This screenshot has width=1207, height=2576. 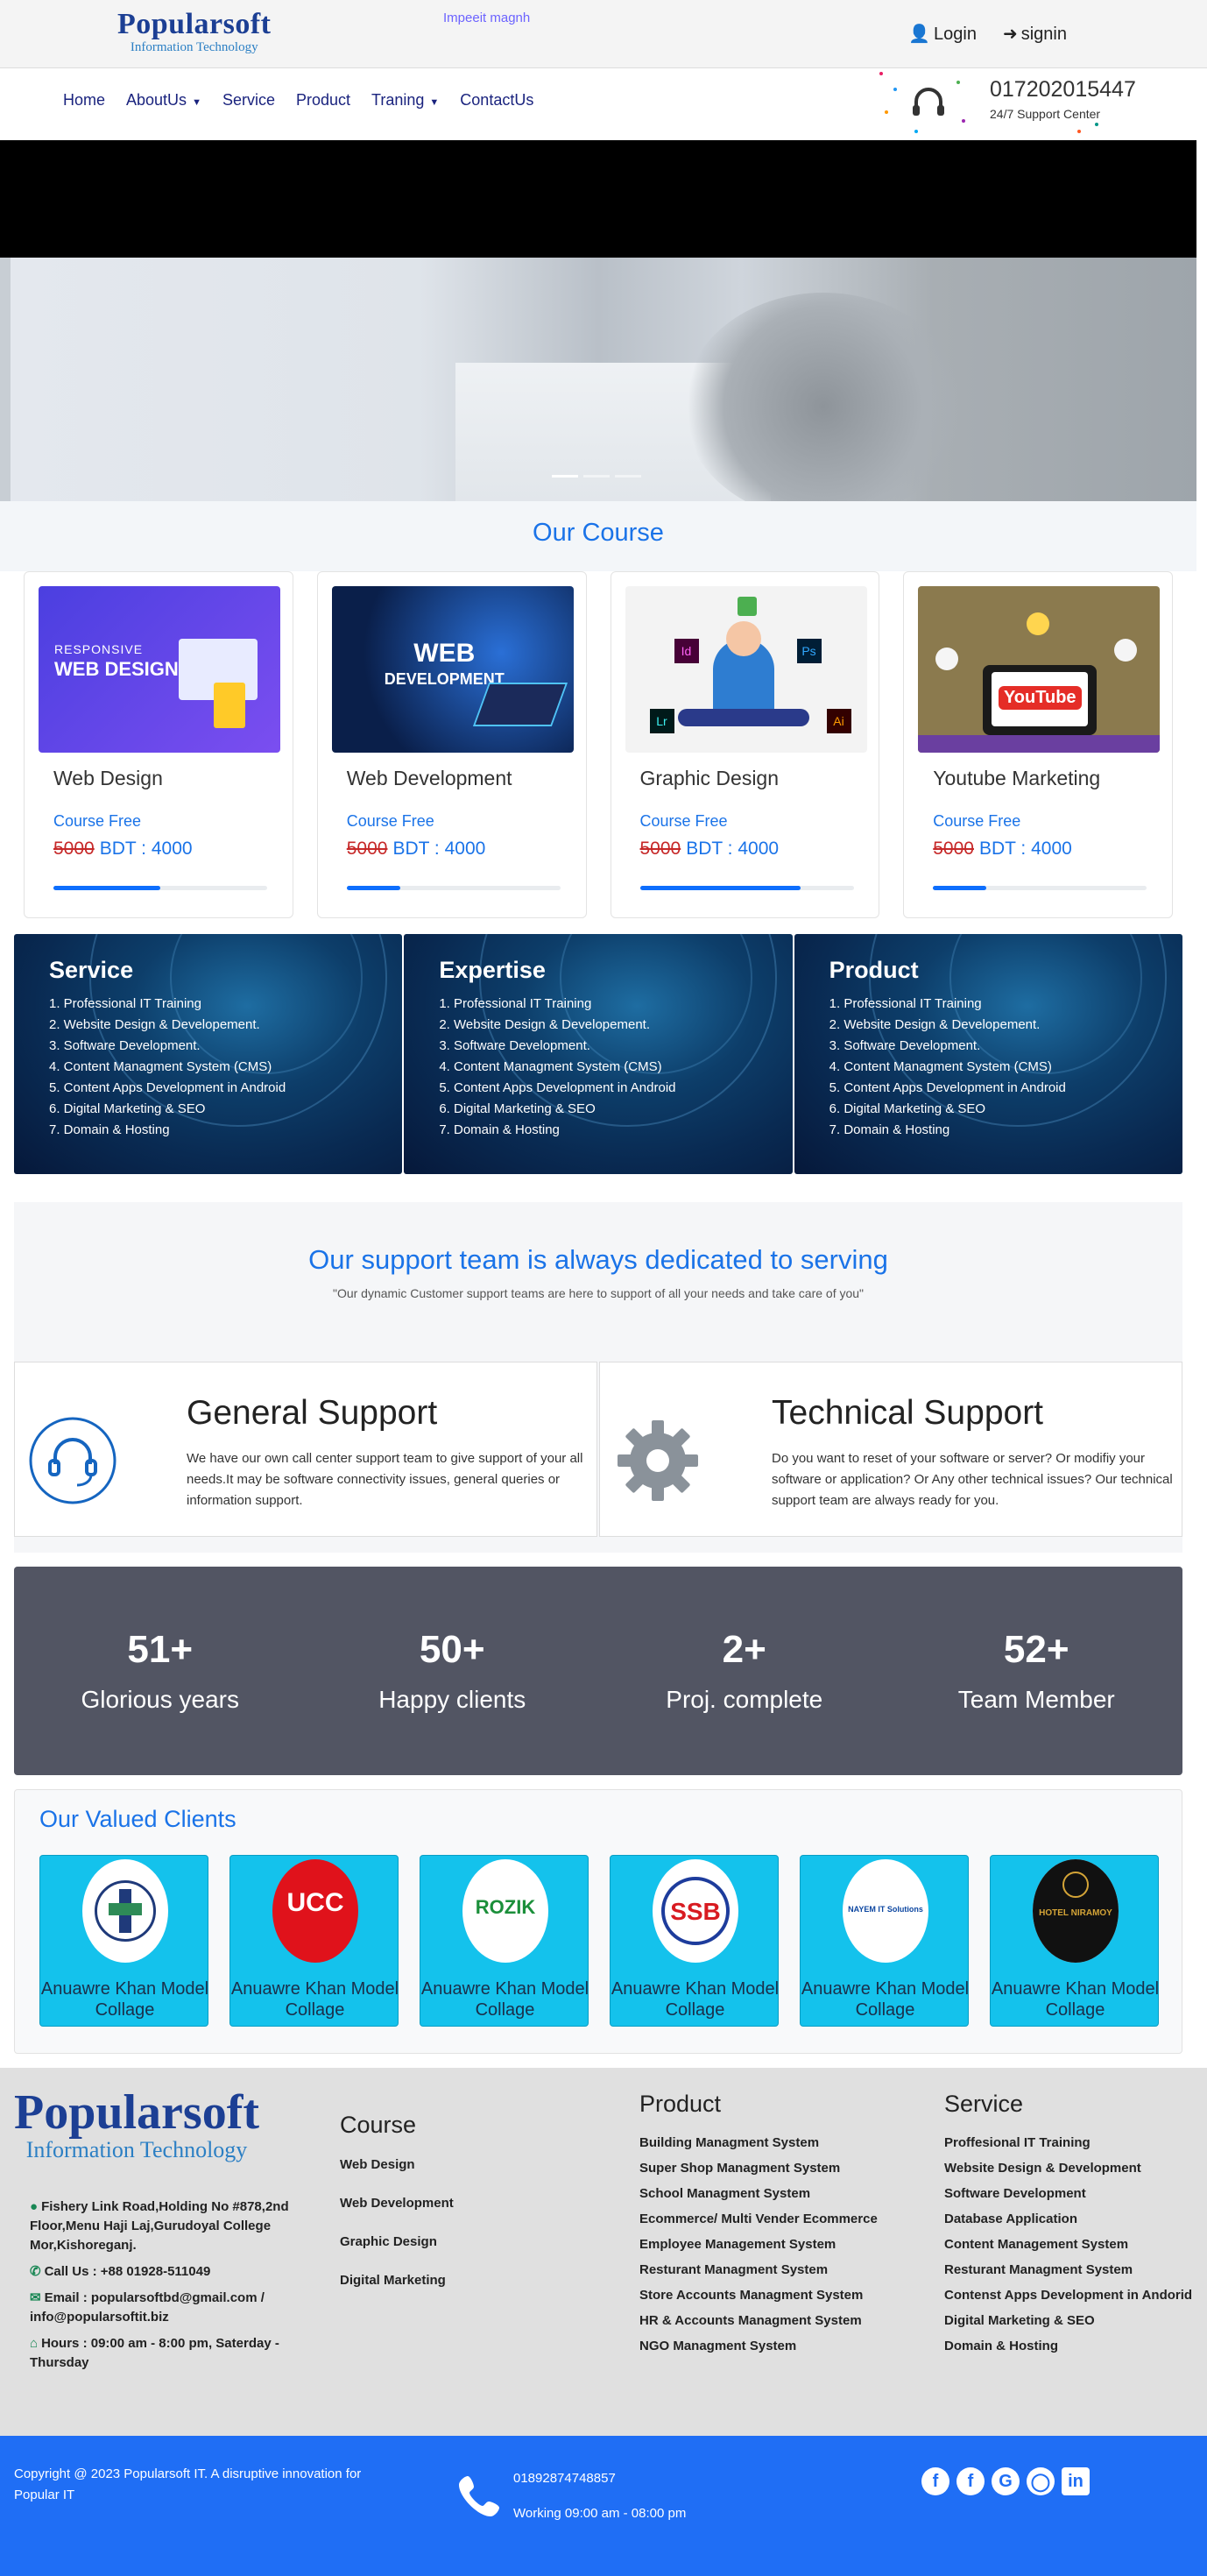 I want to click on footer-link: Building Managment System, so click(x=758, y=2142).